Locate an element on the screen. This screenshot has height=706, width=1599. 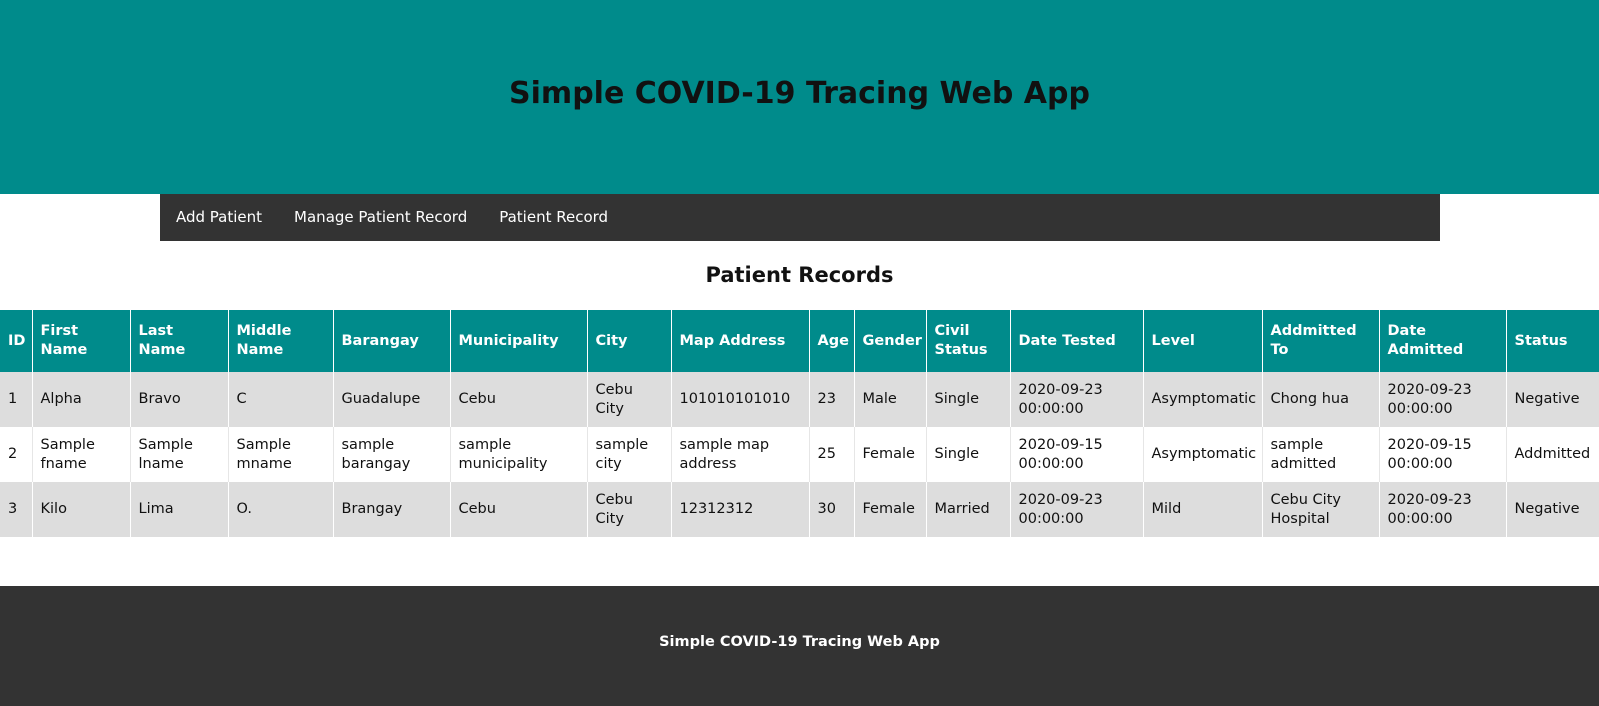
nav-add-patient: Add Patient is located at coordinates (219, 217).